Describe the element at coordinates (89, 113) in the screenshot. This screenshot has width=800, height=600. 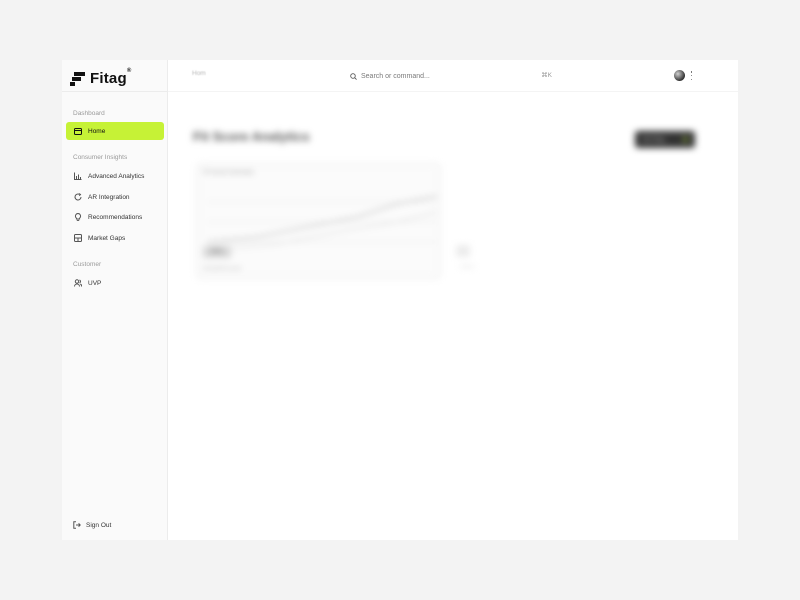
I see `section-label-dashboard: Dashboard` at that location.